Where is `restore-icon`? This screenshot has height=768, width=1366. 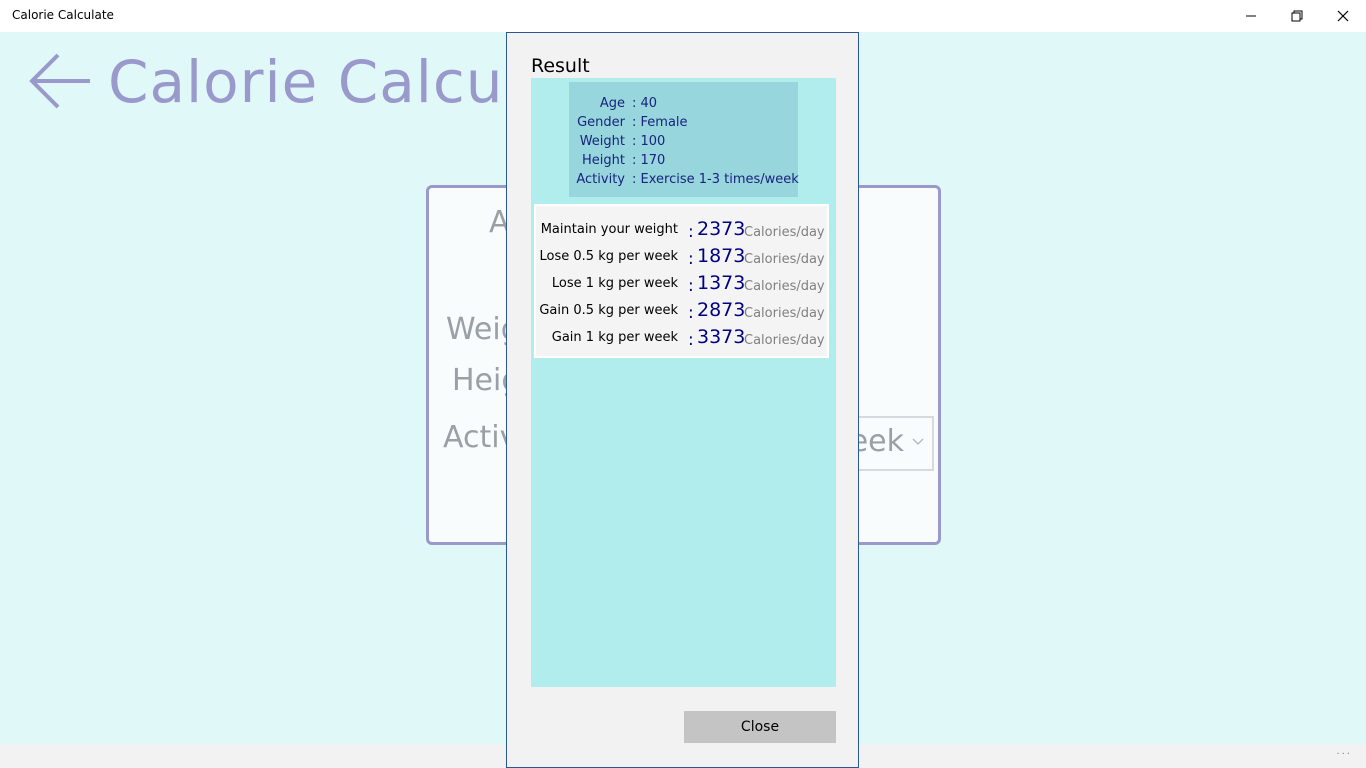
restore-icon is located at coordinates (1297, 16).